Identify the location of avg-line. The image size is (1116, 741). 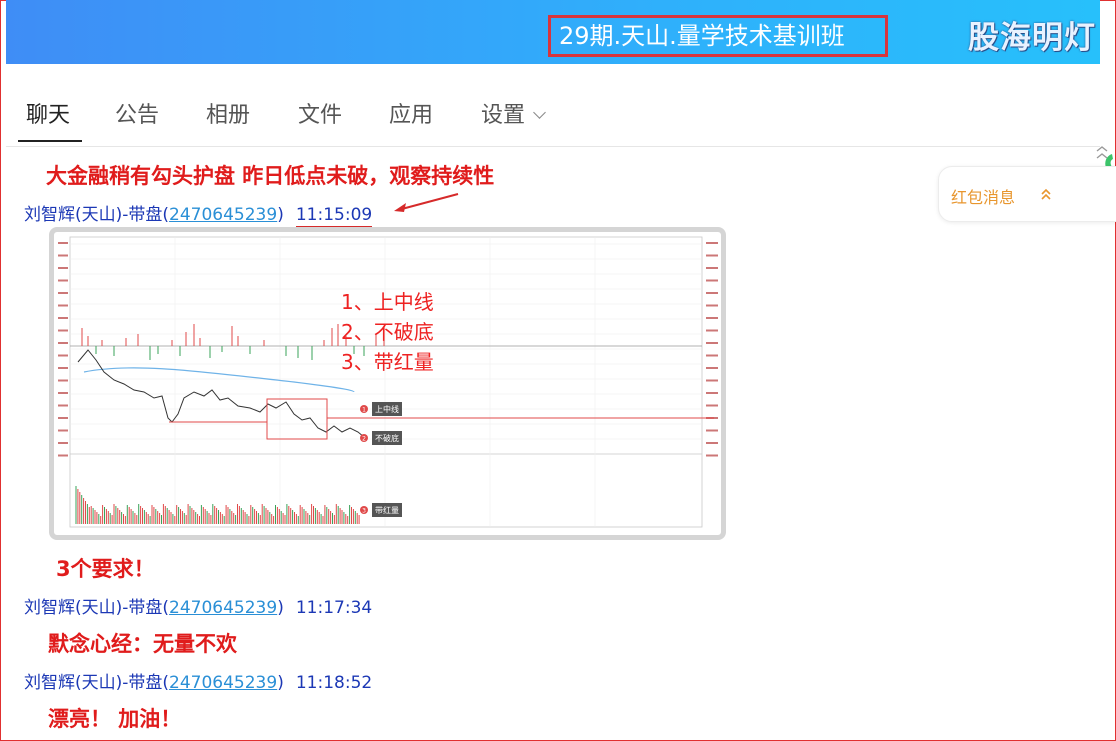
(219, 380).